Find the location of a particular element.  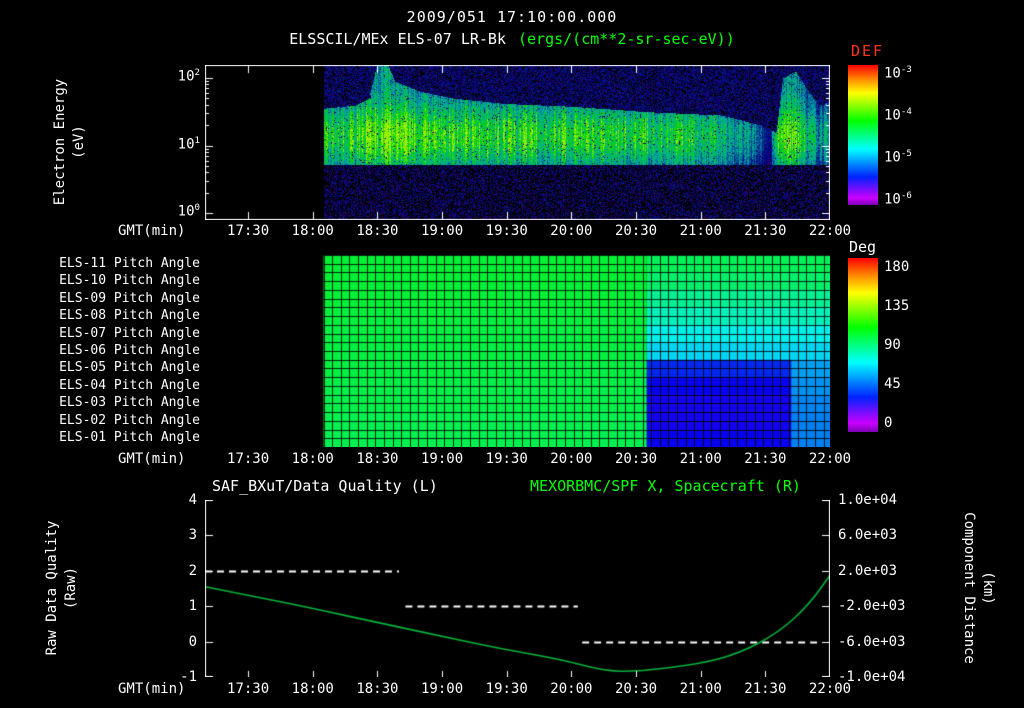

electron-spectrogram-plot is located at coordinates (517, 142).